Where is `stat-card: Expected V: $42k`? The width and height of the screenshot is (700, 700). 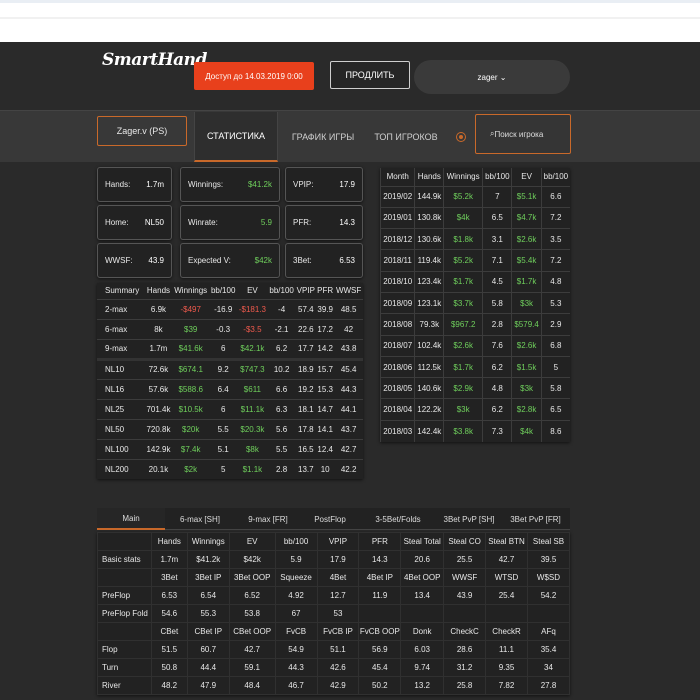
stat-card: Expected V: $42k is located at coordinates (230, 260).